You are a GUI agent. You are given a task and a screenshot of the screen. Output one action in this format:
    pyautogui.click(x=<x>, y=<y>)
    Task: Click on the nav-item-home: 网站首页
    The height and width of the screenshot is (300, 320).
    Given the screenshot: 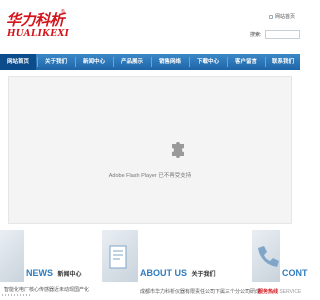 What is the action you would take?
    pyautogui.click(x=18, y=62)
    